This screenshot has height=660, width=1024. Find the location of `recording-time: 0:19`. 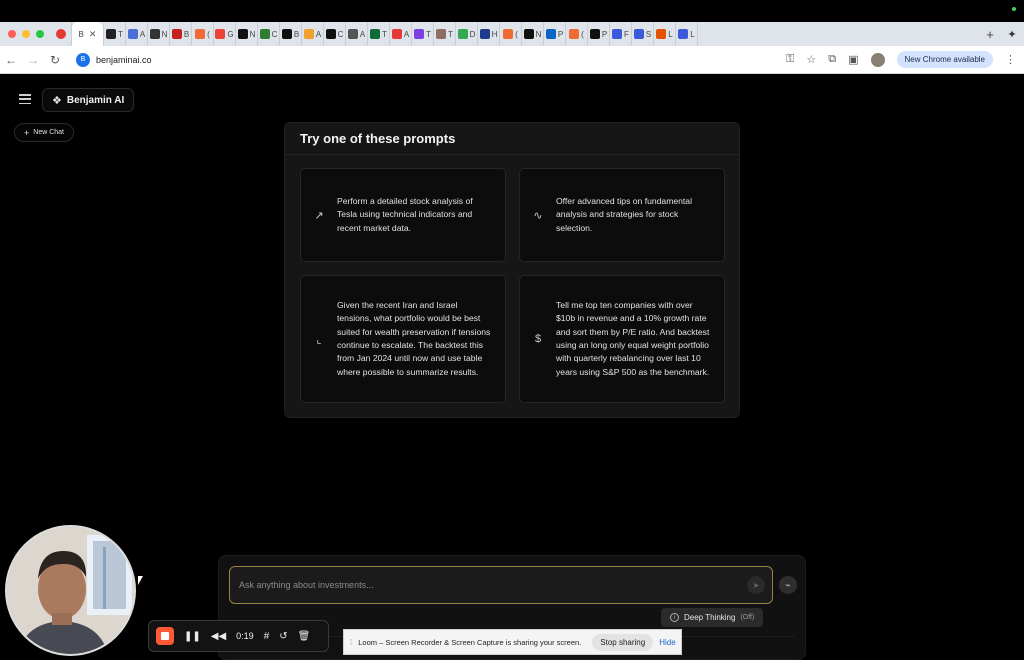

recording-time: 0:19 is located at coordinates (245, 636).